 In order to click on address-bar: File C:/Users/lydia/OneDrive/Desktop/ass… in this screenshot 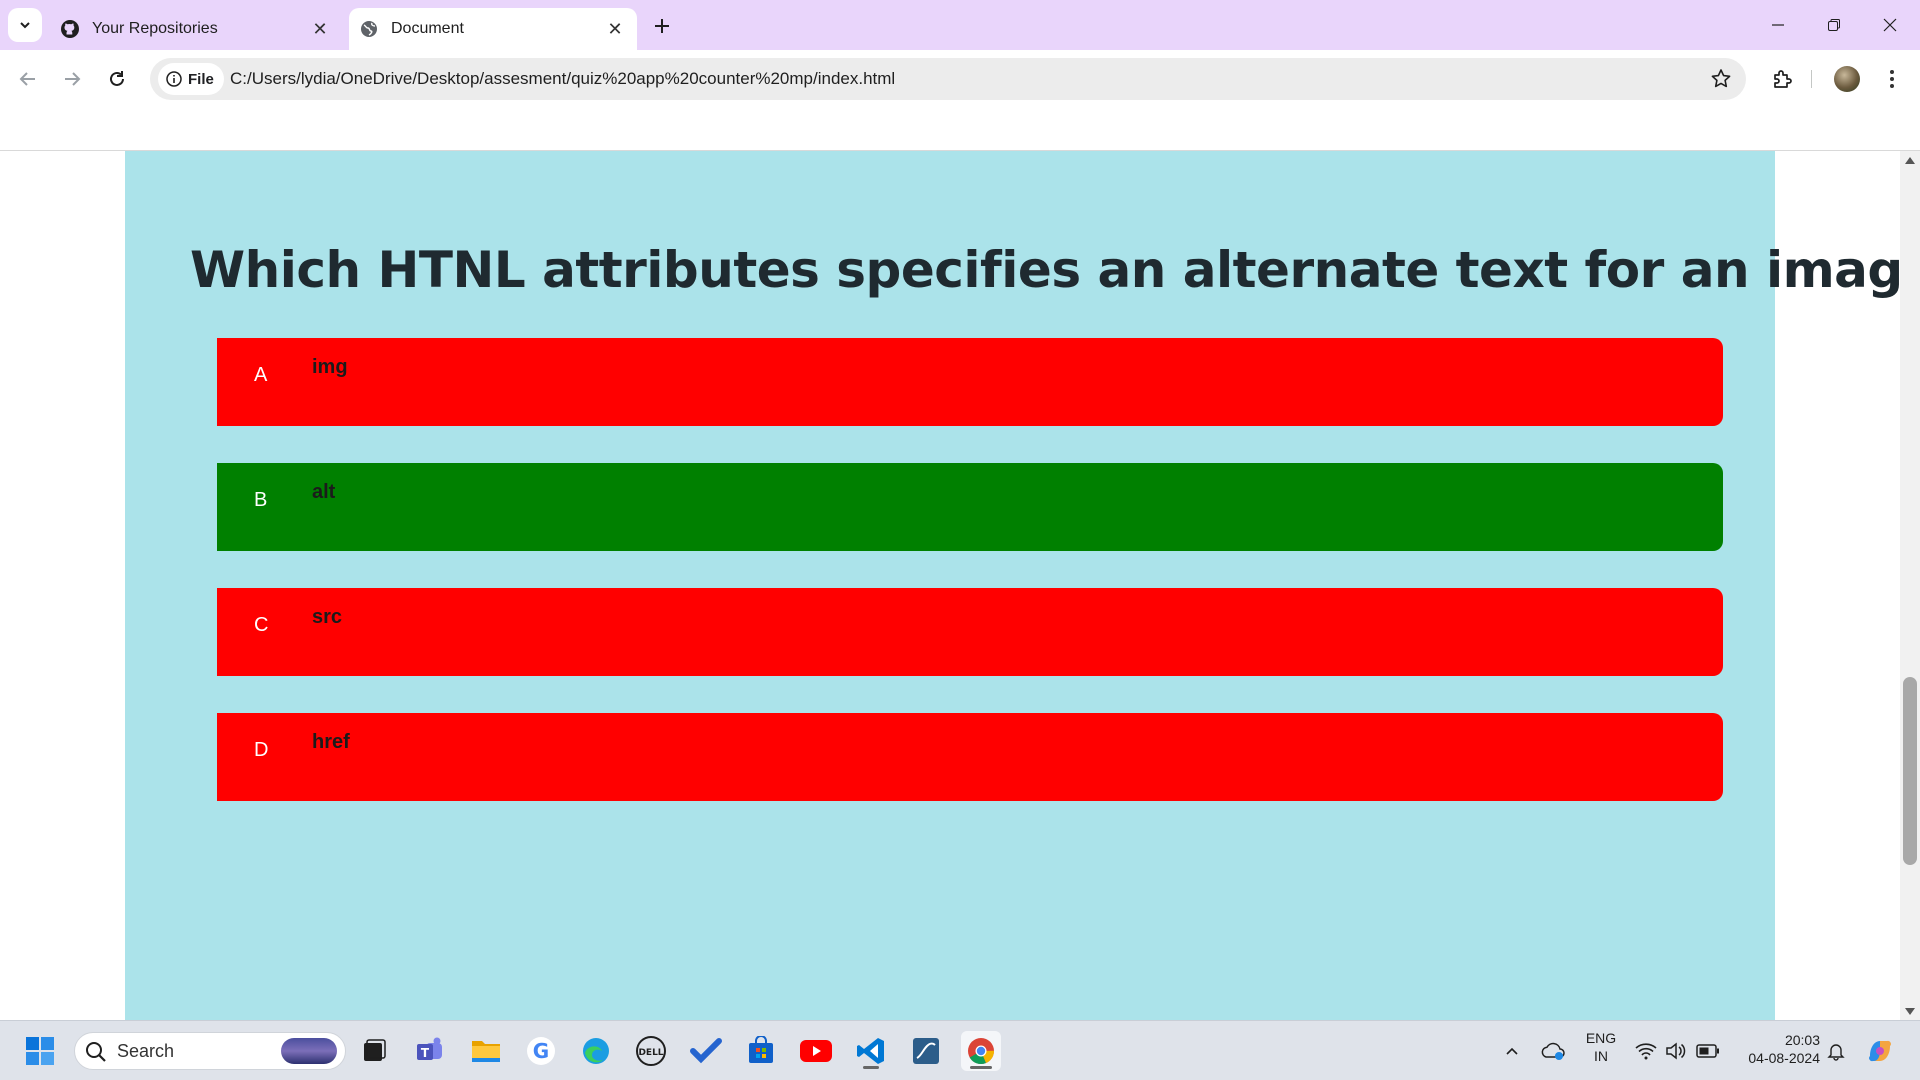, I will do `click(948, 79)`.